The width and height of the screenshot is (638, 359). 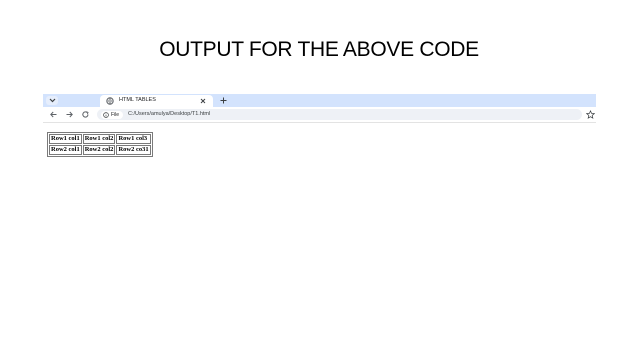 What do you see at coordinates (223, 100) in the screenshot?
I see `plus-icon` at bounding box center [223, 100].